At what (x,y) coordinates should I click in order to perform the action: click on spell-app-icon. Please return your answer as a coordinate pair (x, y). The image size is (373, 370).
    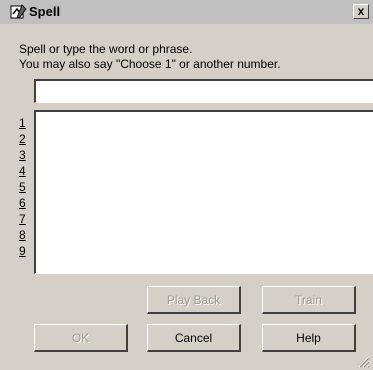
    Looking at the image, I should click on (18, 11).